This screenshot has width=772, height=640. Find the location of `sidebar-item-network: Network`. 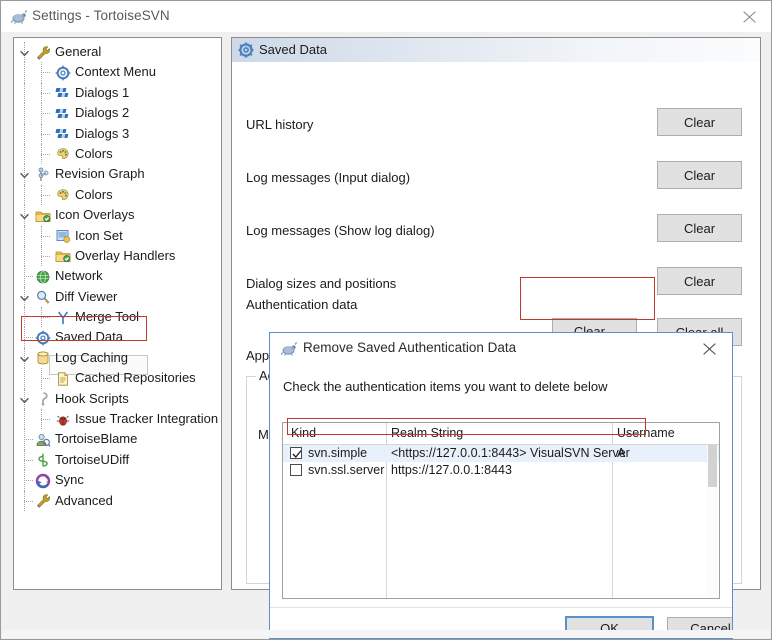

sidebar-item-network: Network is located at coordinates (117, 276).